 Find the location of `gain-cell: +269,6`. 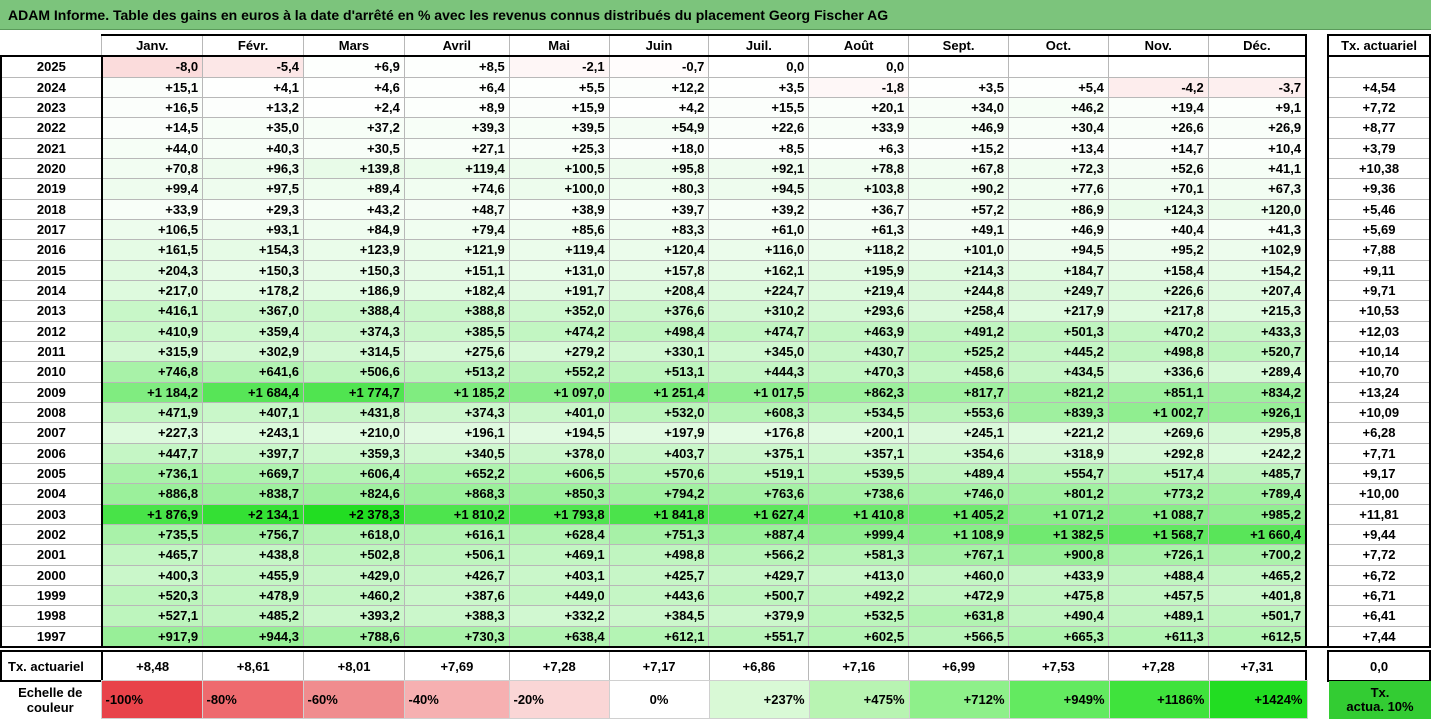

gain-cell: +269,6 is located at coordinates (1158, 433).